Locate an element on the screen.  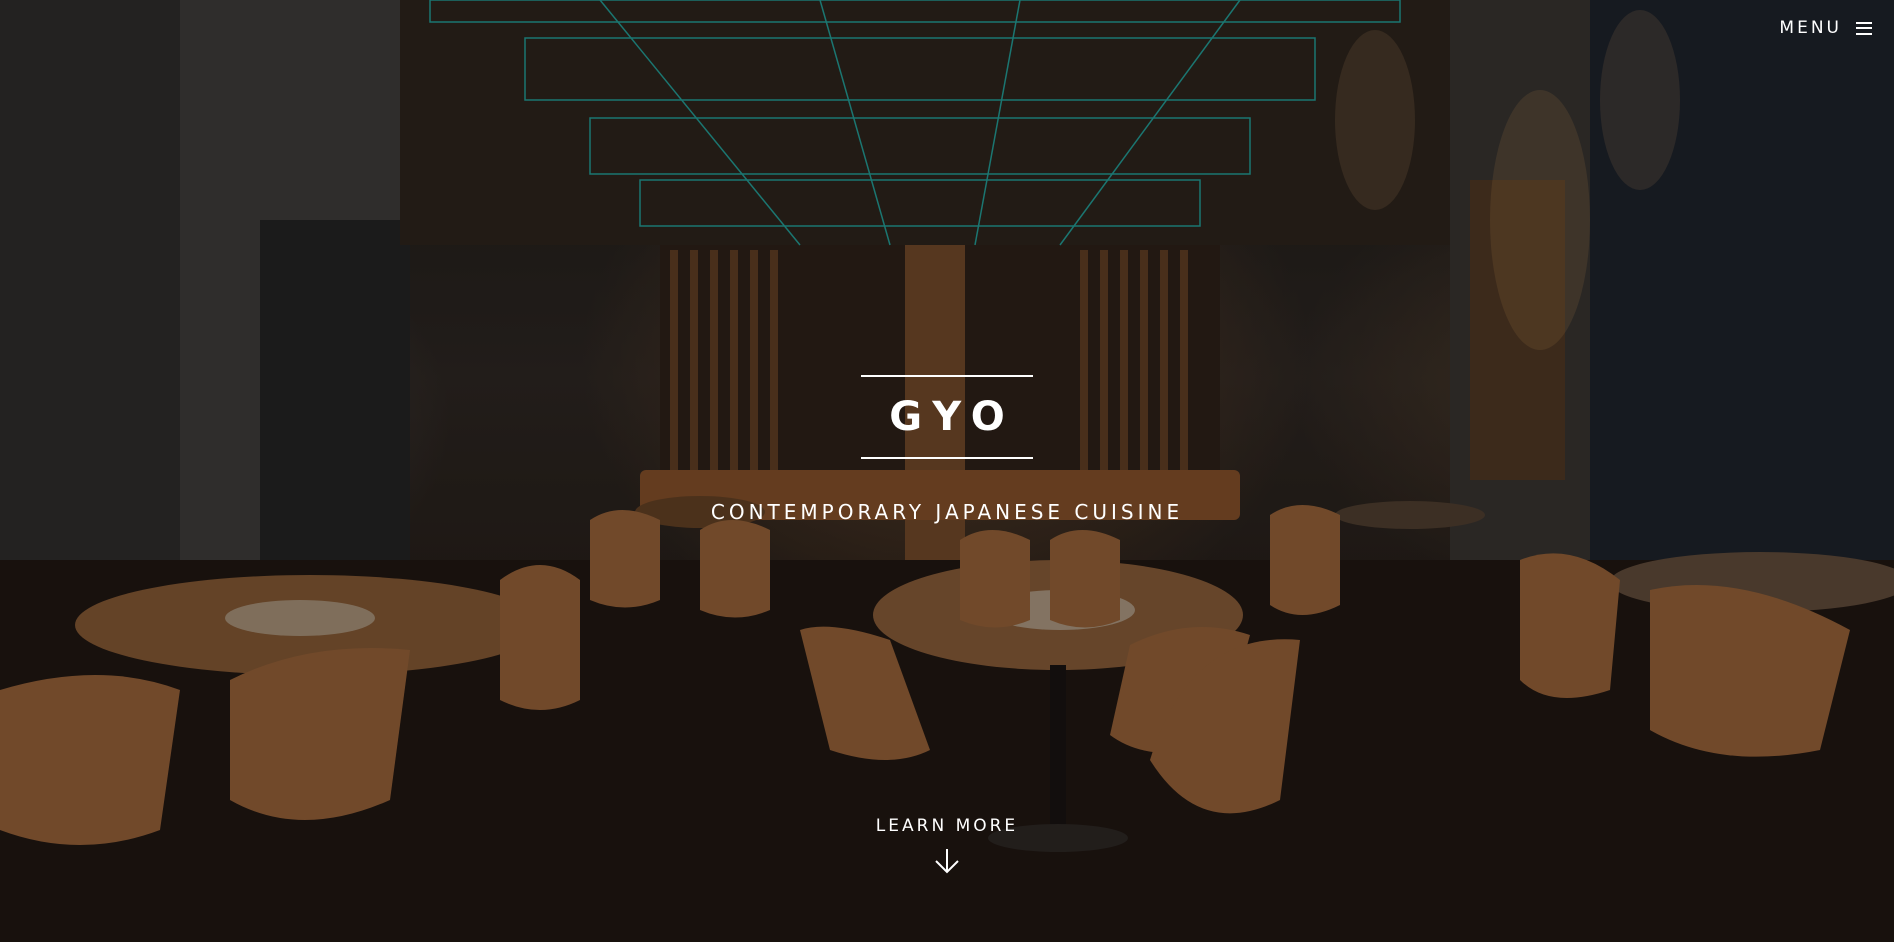
menu-button: MENU is located at coordinates (1825, 28).